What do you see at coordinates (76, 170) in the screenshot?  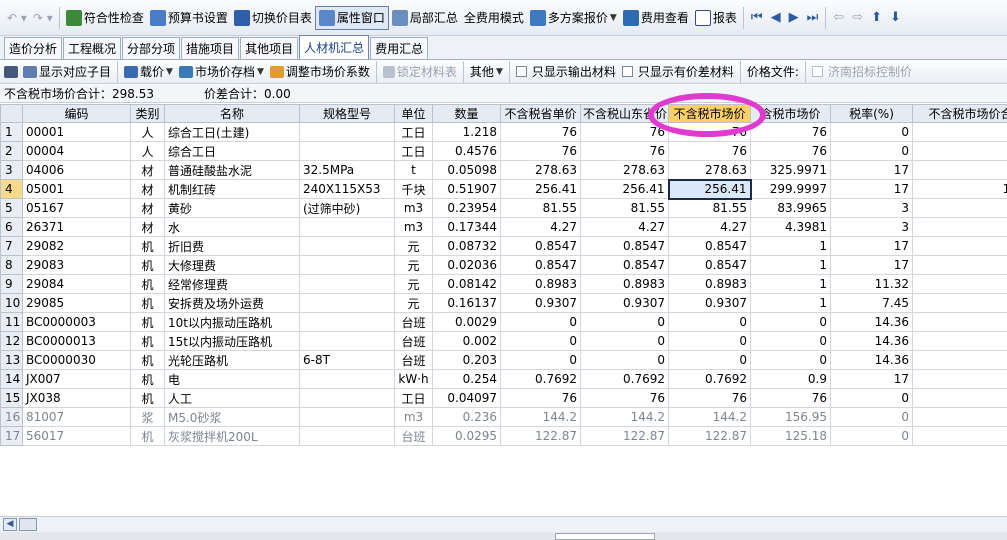 I see `table-cell: 04006` at bounding box center [76, 170].